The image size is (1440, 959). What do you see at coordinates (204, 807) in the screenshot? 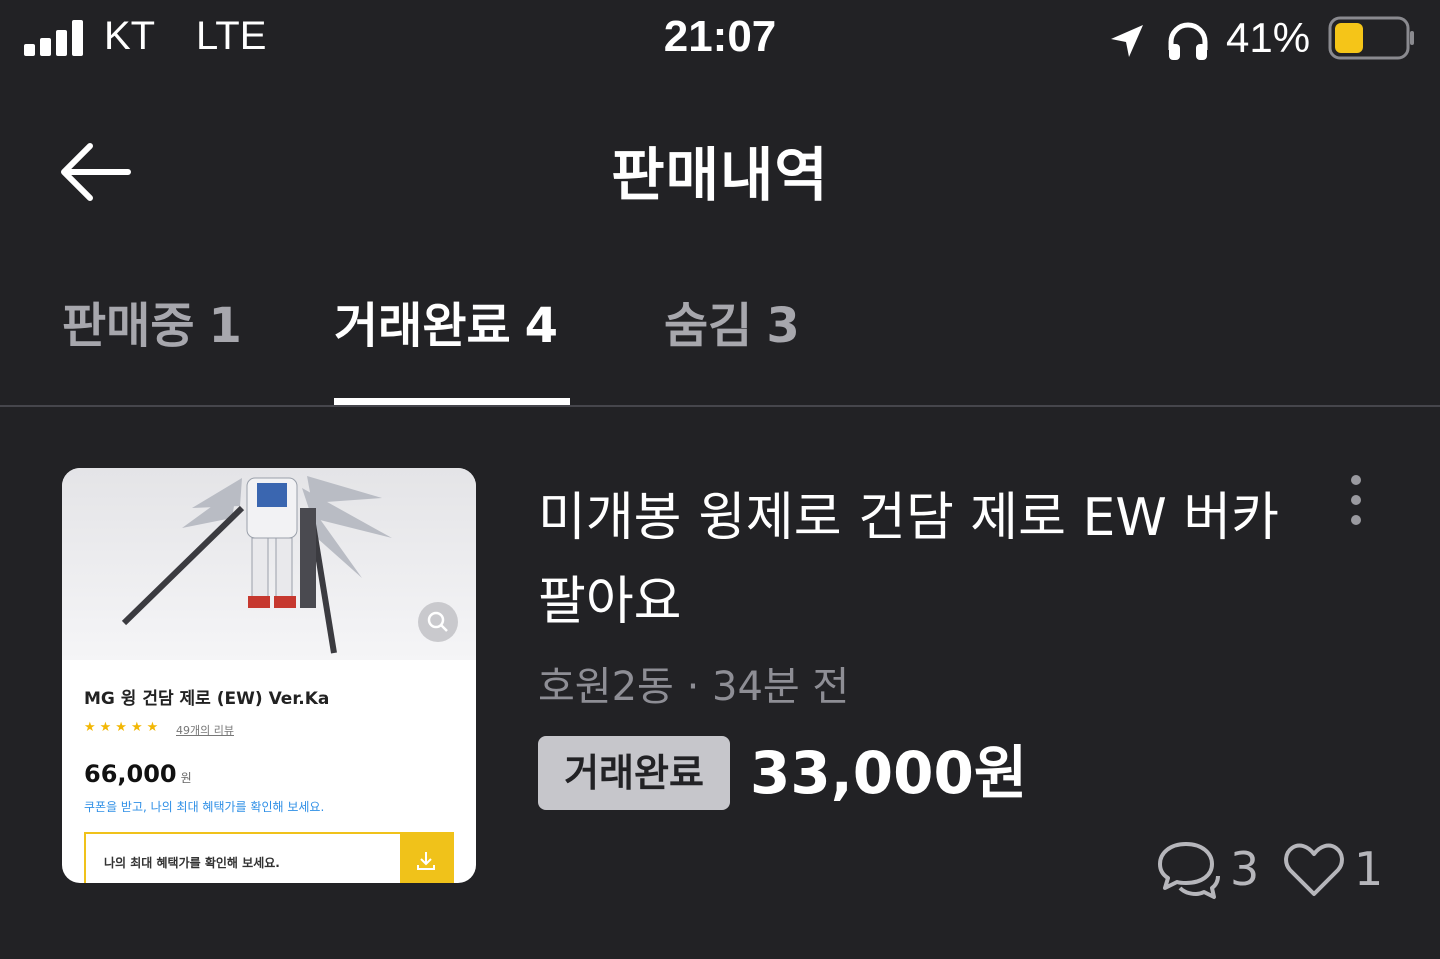
I see `thumb-coupon-text: 쿠폰을 받고, 나의 최대 혜택가를 확인해 보세요.` at bounding box center [204, 807].